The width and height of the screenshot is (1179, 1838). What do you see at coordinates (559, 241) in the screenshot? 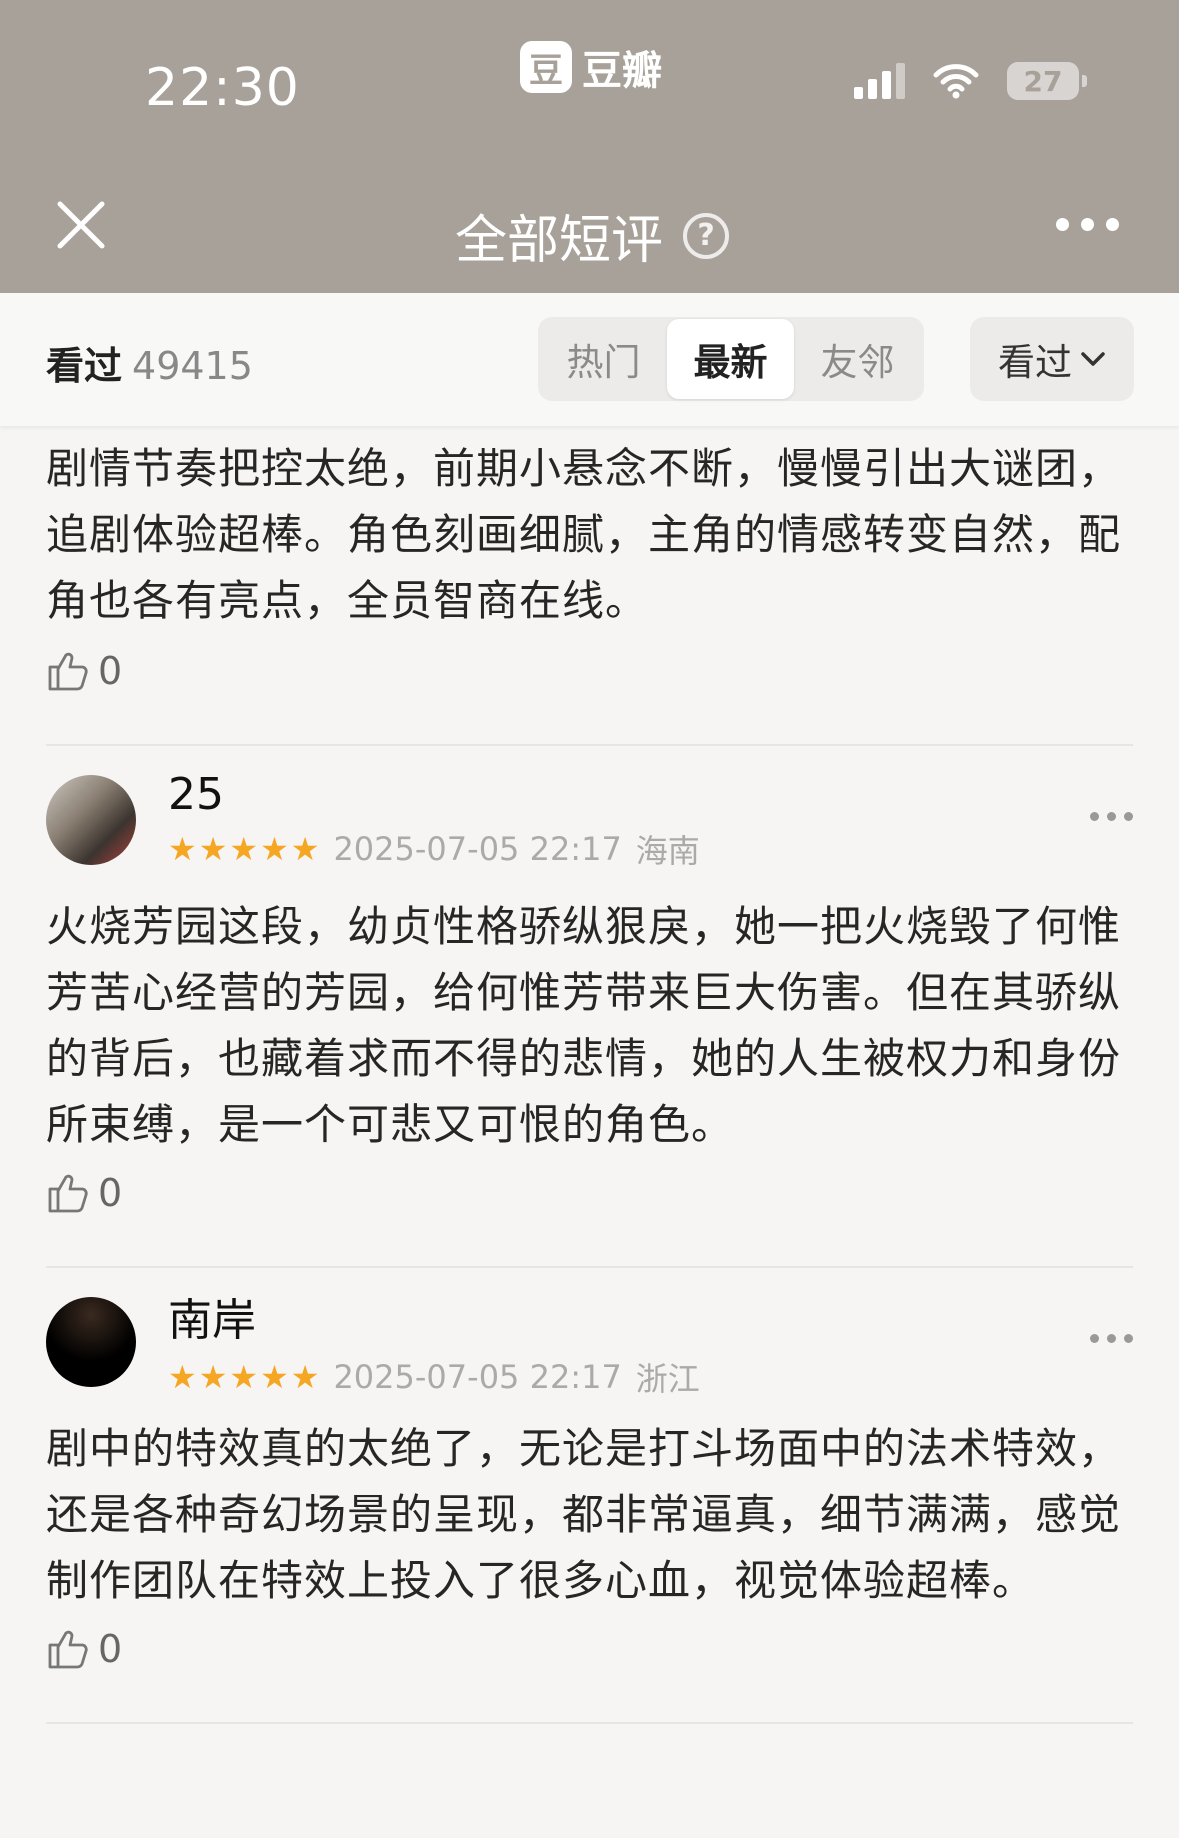
I see `page-title-text: 全部短评` at bounding box center [559, 241].